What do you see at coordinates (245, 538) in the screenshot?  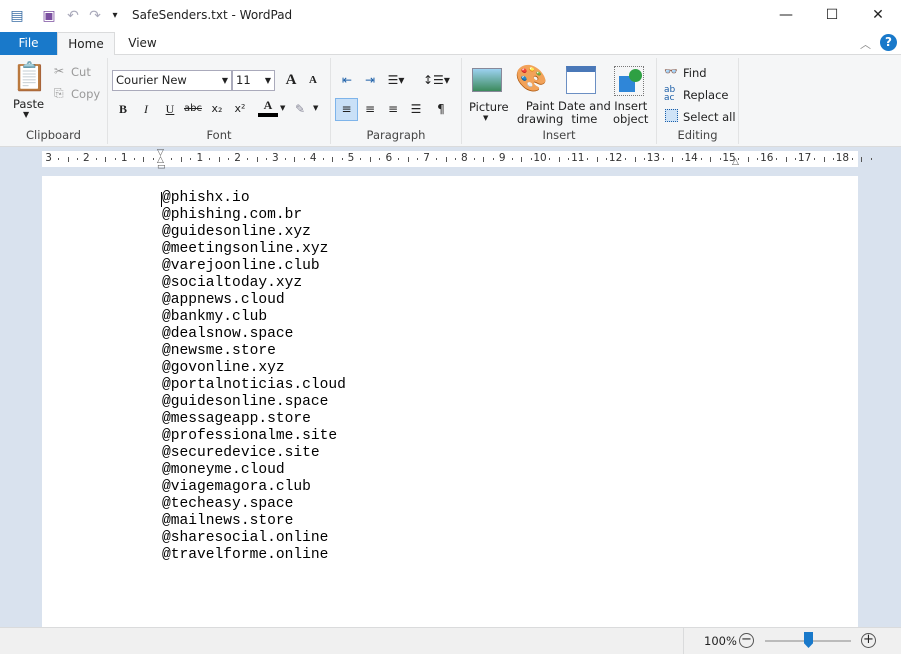 I see `document-line: @sharesocial.online` at bounding box center [245, 538].